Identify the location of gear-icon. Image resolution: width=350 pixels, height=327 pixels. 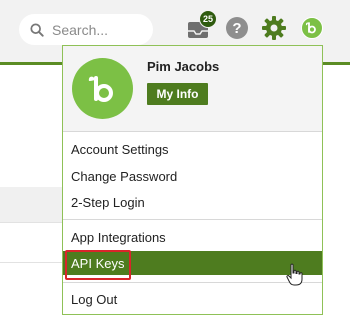
(274, 28).